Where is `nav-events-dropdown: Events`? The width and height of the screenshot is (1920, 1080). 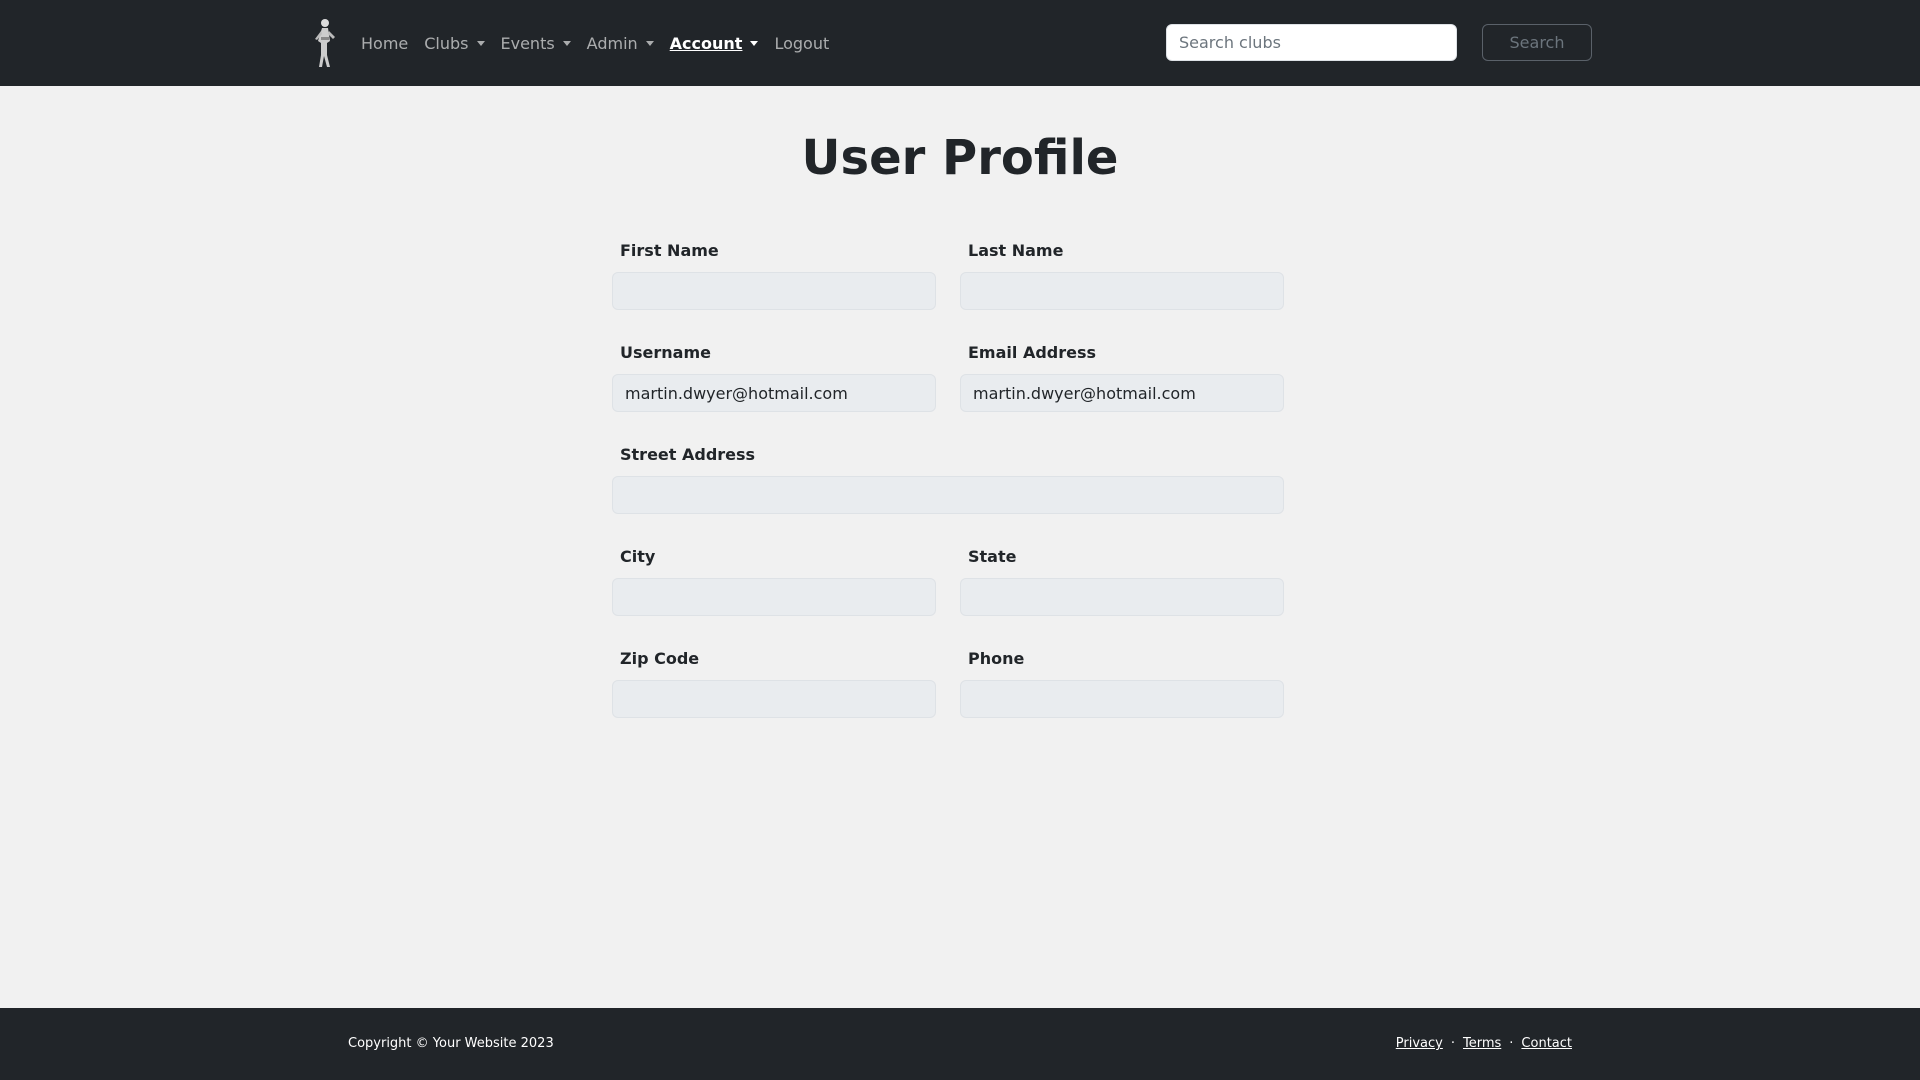 nav-events-dropdown: Events is located at coordinates (536, 43).